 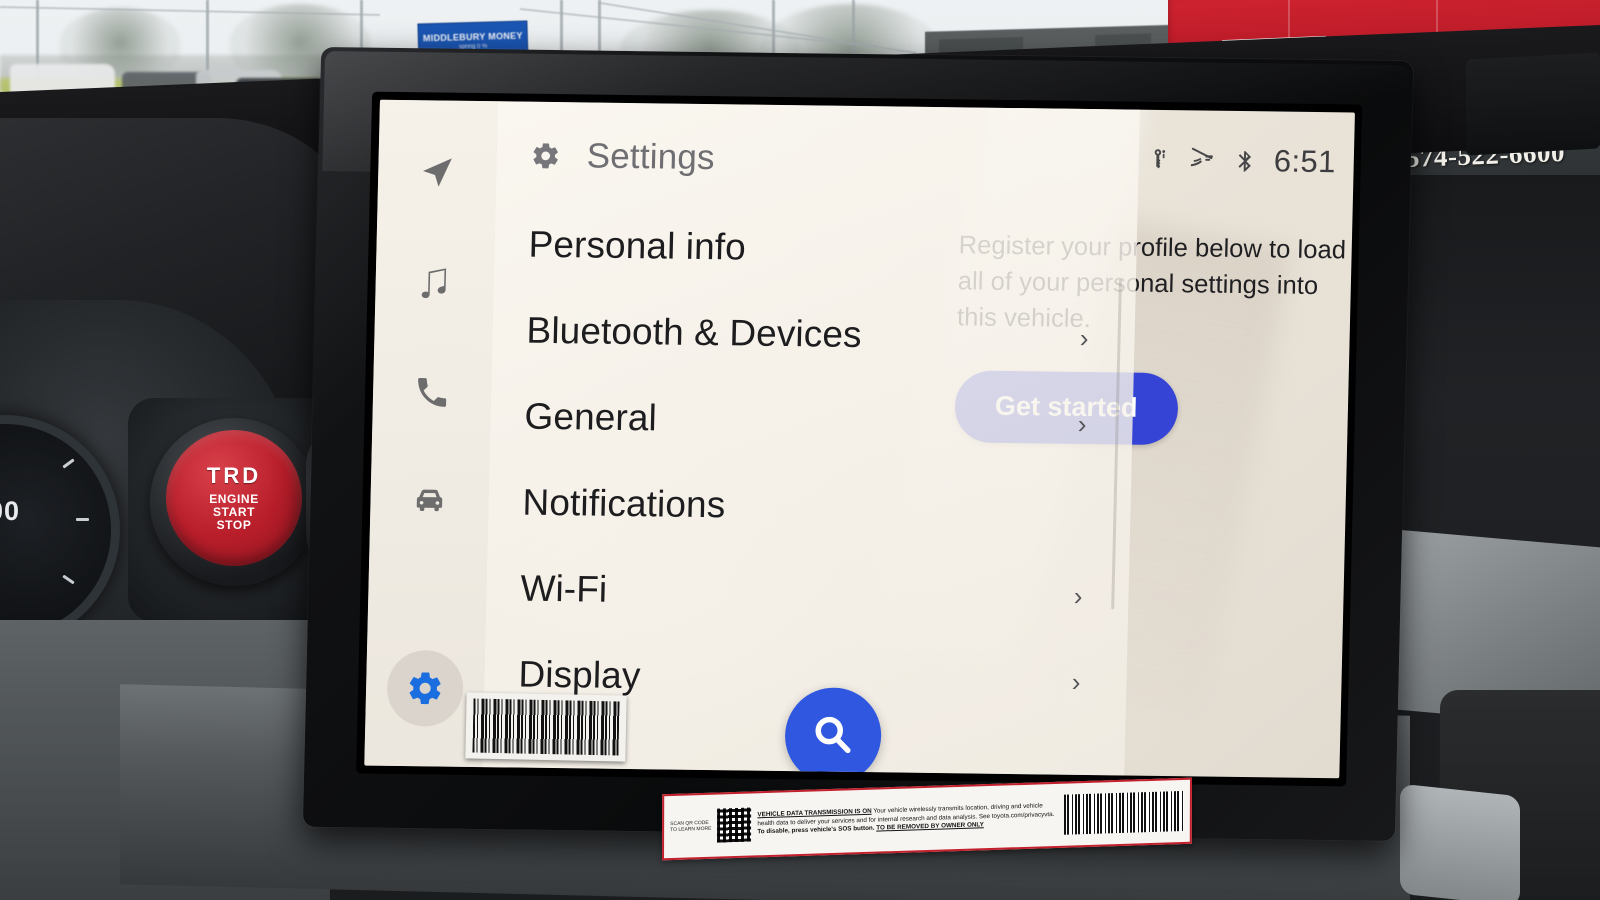 What do you see at coordinates (1305, 161) in the screenshot?
I see `clock: 6:51` at bounding box center [1305, 161].